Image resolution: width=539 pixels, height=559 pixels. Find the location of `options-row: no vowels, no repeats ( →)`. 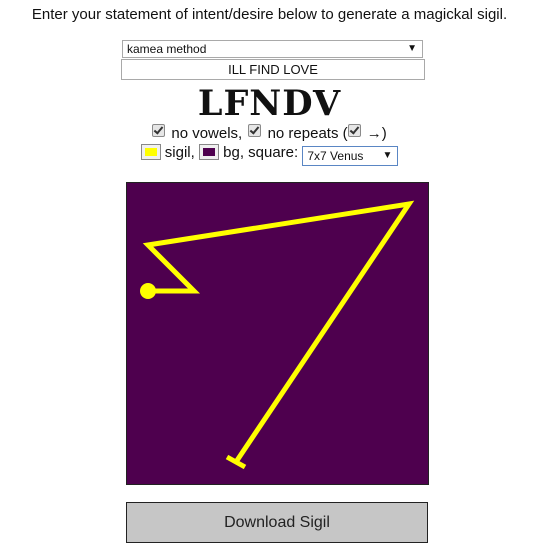

options-row: no vowels, no repeats ( →) is located at coordinates (269, 133).